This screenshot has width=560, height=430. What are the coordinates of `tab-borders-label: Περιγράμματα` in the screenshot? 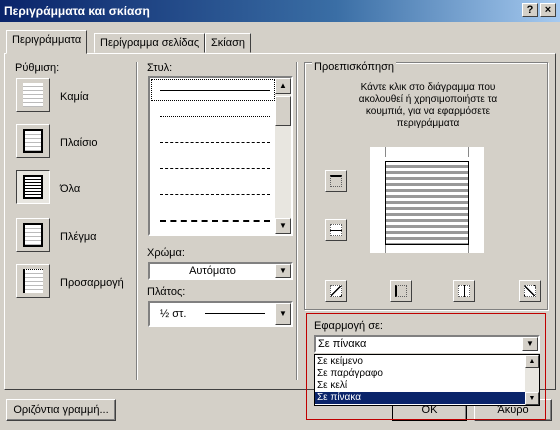 It's located at (47, 40).